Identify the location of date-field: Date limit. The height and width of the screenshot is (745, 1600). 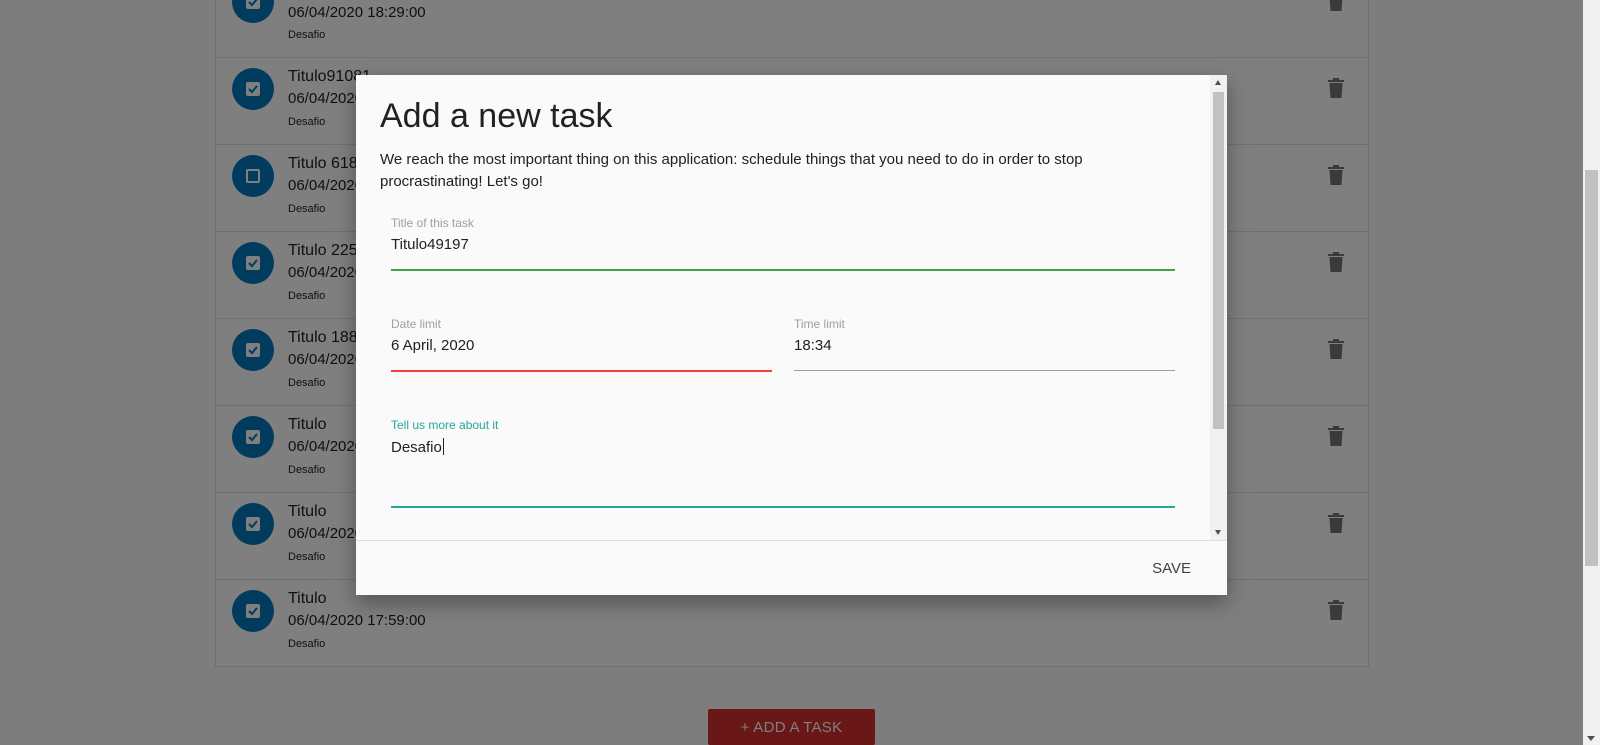
(581, 344).